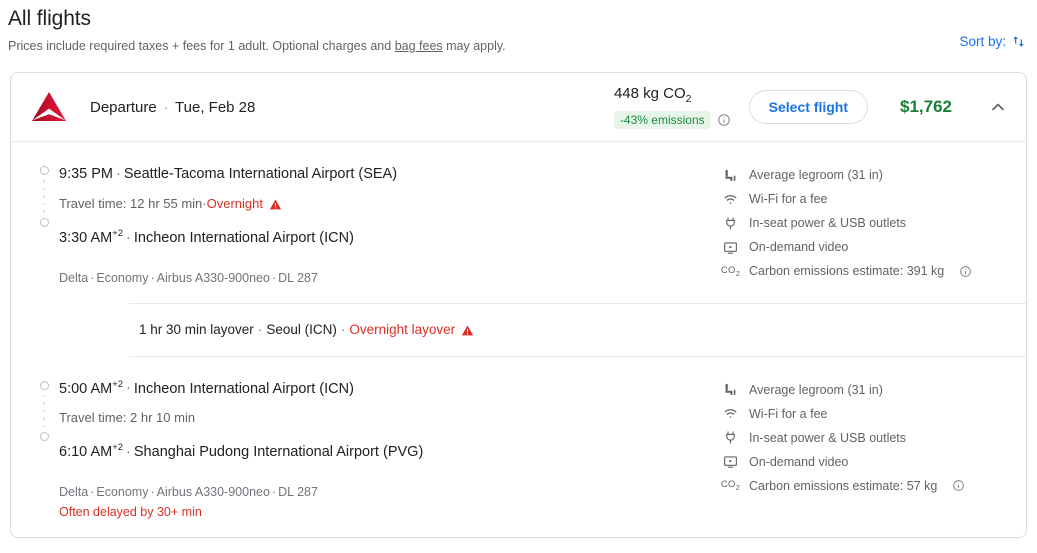 This screenshot has height=553, width=1037. I want to click on flight-price: $1,762, so click(926, 106).